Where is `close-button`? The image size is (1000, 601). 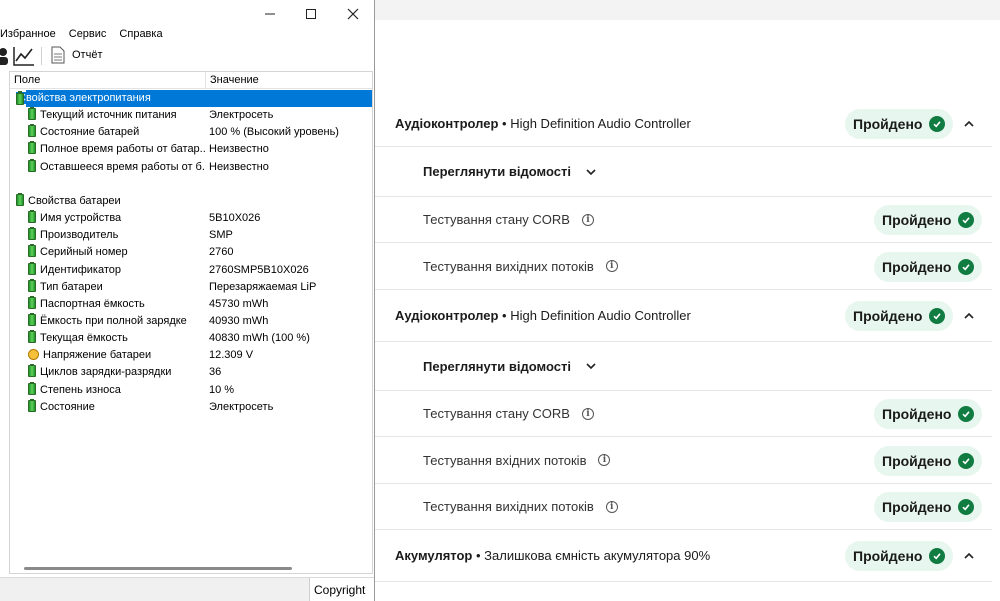 close-button is located at coordinates (353, 14).